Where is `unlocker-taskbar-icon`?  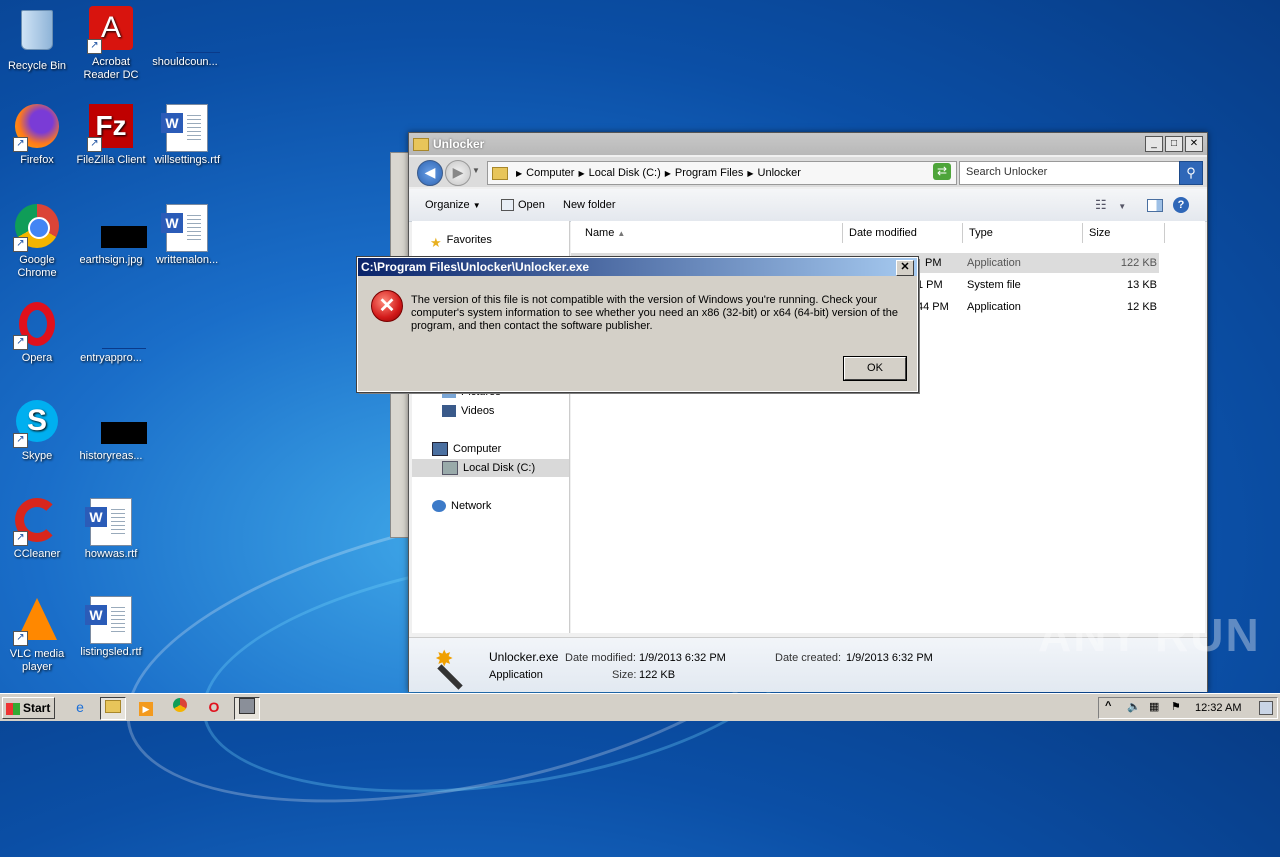
unlocker-taskbar-icon is located at coordinates (247, 708).